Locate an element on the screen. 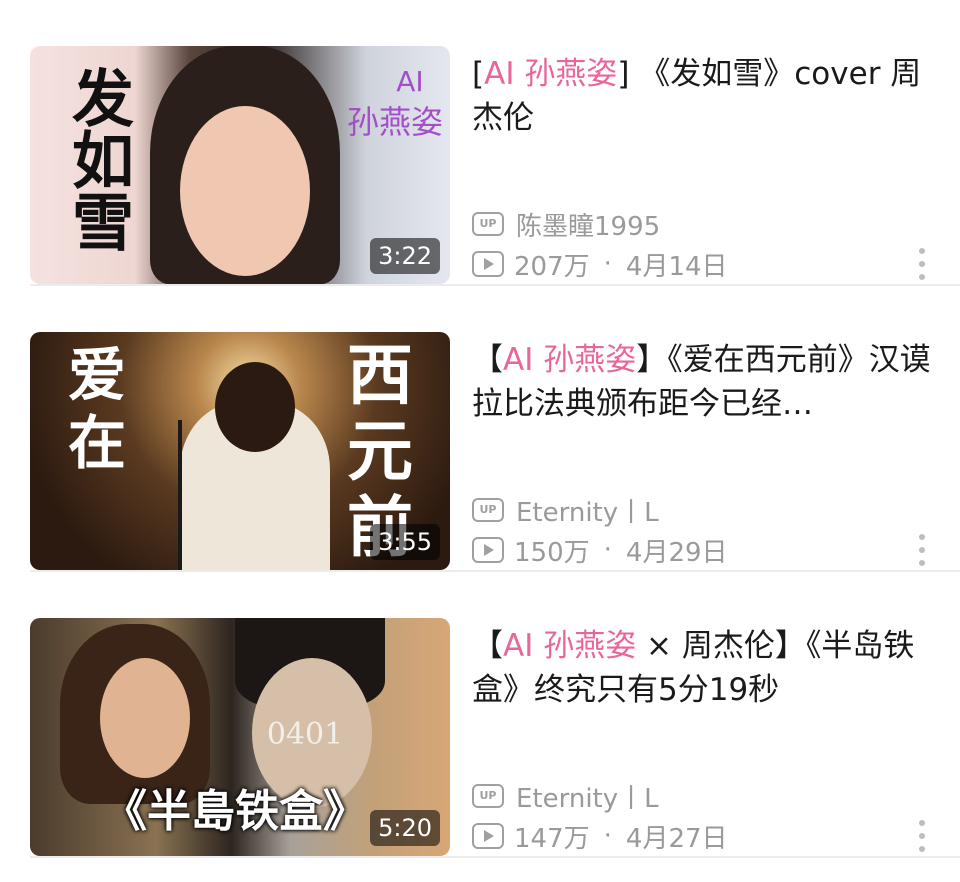 The height and width of the screenshot is (882, 960). thumbnail-title-right-2: 元 is located at coordinates (380, 451).